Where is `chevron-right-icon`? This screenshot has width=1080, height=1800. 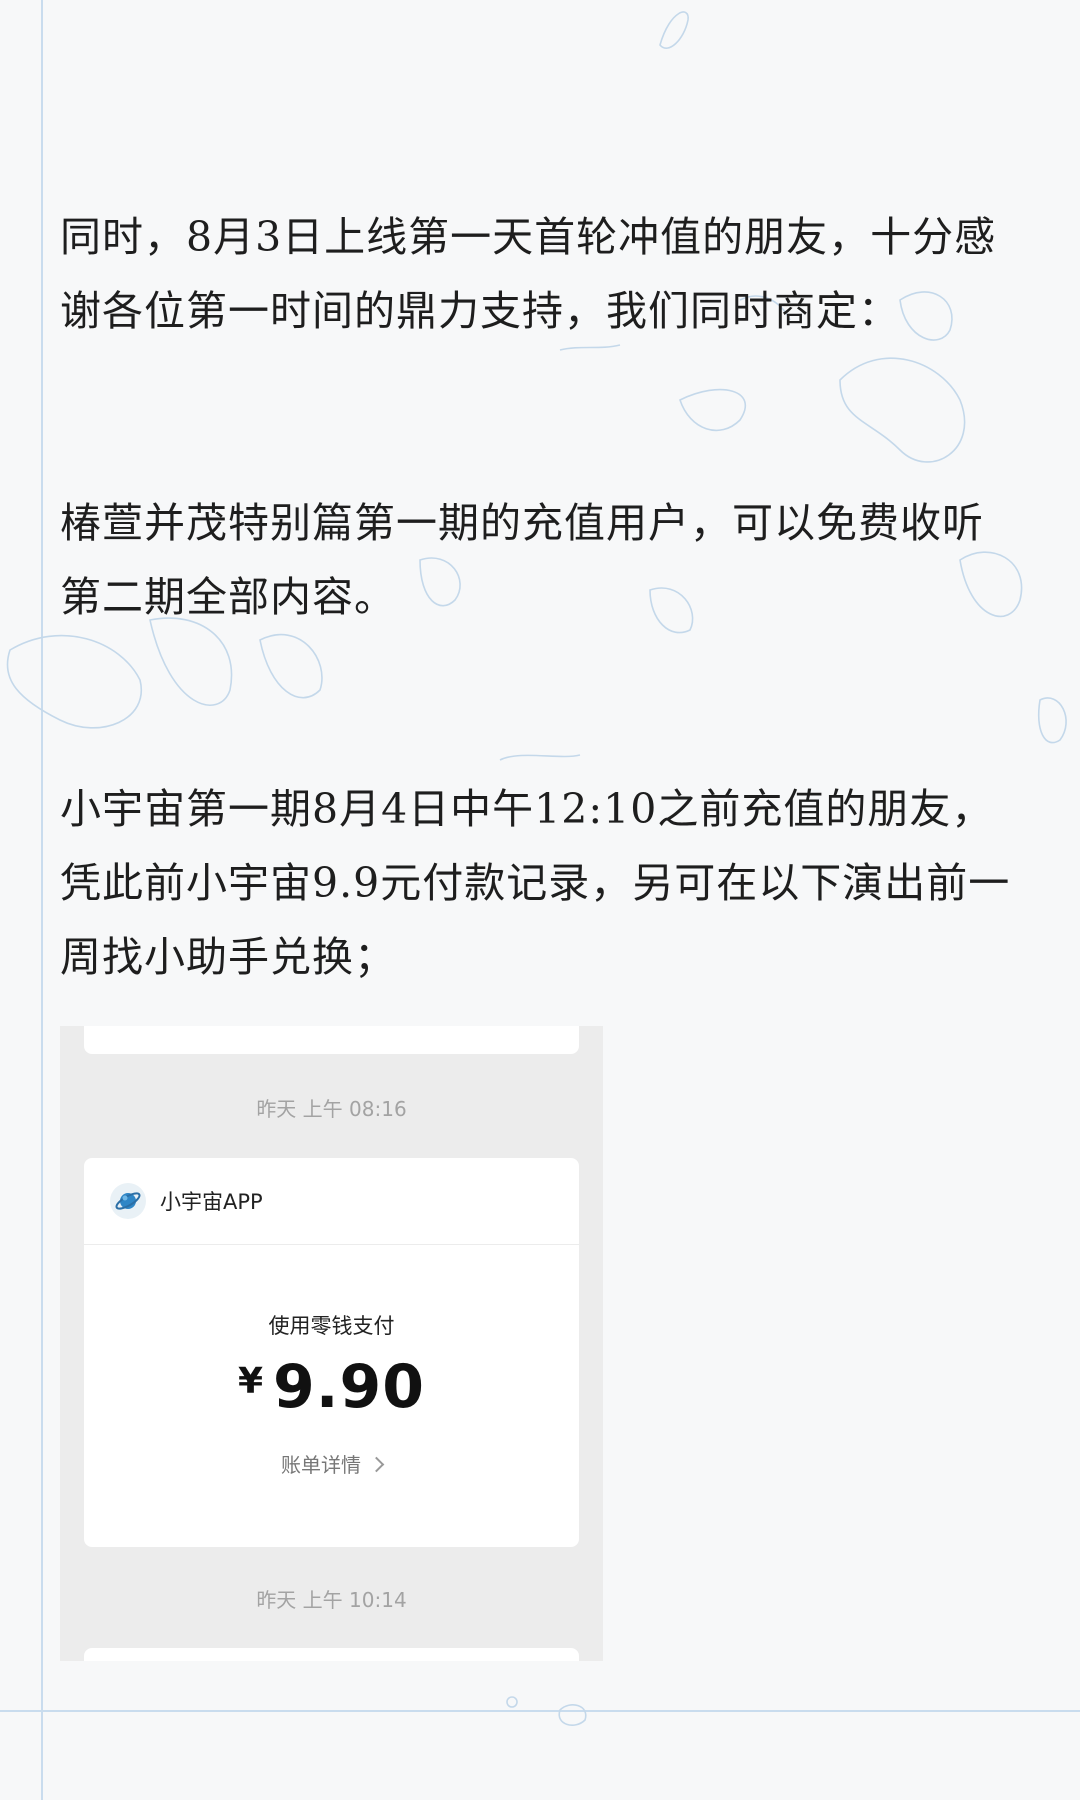 chevron-right-icon is located at coordinates (376, 1464).